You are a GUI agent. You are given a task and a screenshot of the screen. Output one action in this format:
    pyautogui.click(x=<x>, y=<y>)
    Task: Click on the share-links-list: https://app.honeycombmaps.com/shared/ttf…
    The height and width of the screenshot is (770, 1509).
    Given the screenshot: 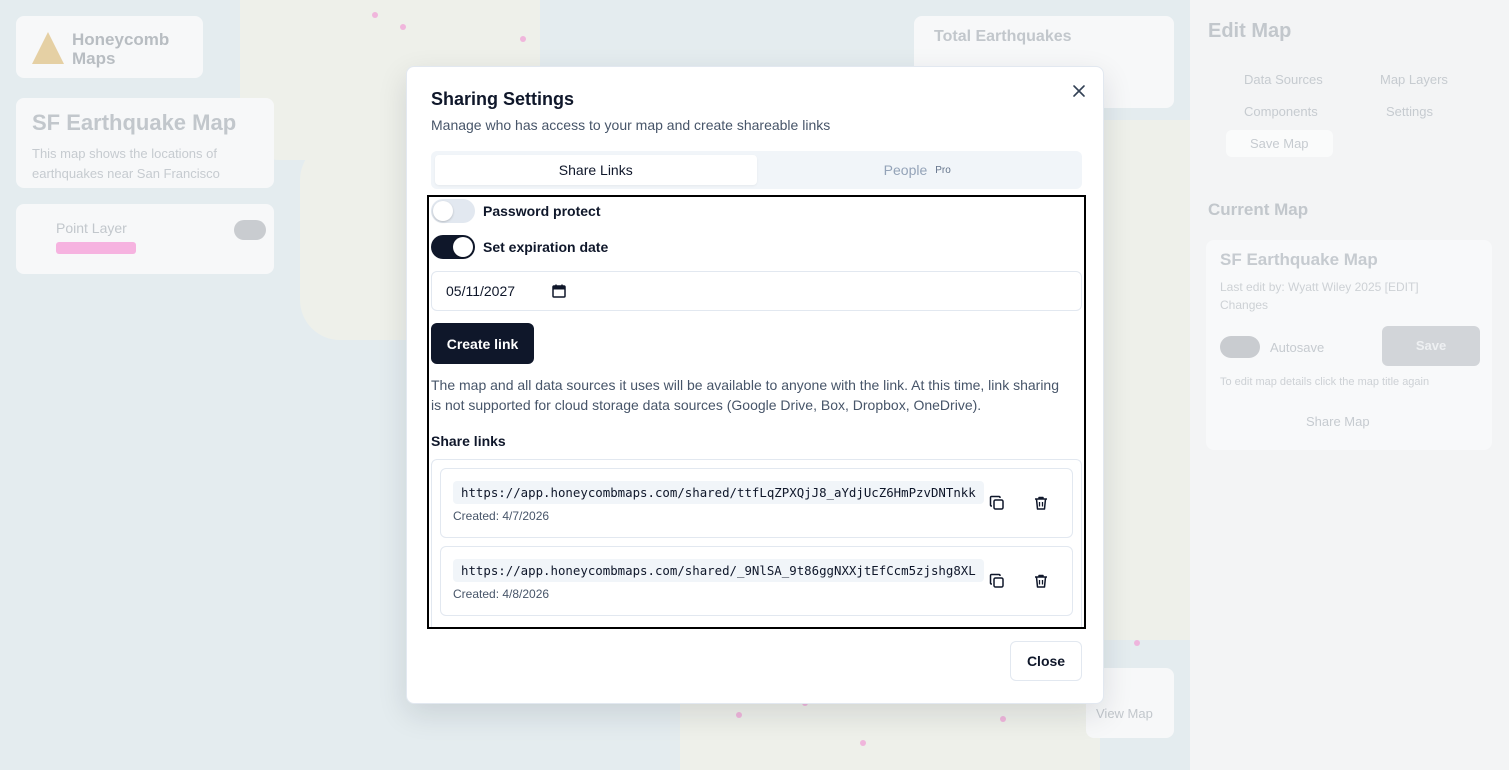 What is the action you would take?
    pyautogui.click(x=756, y=543)
    